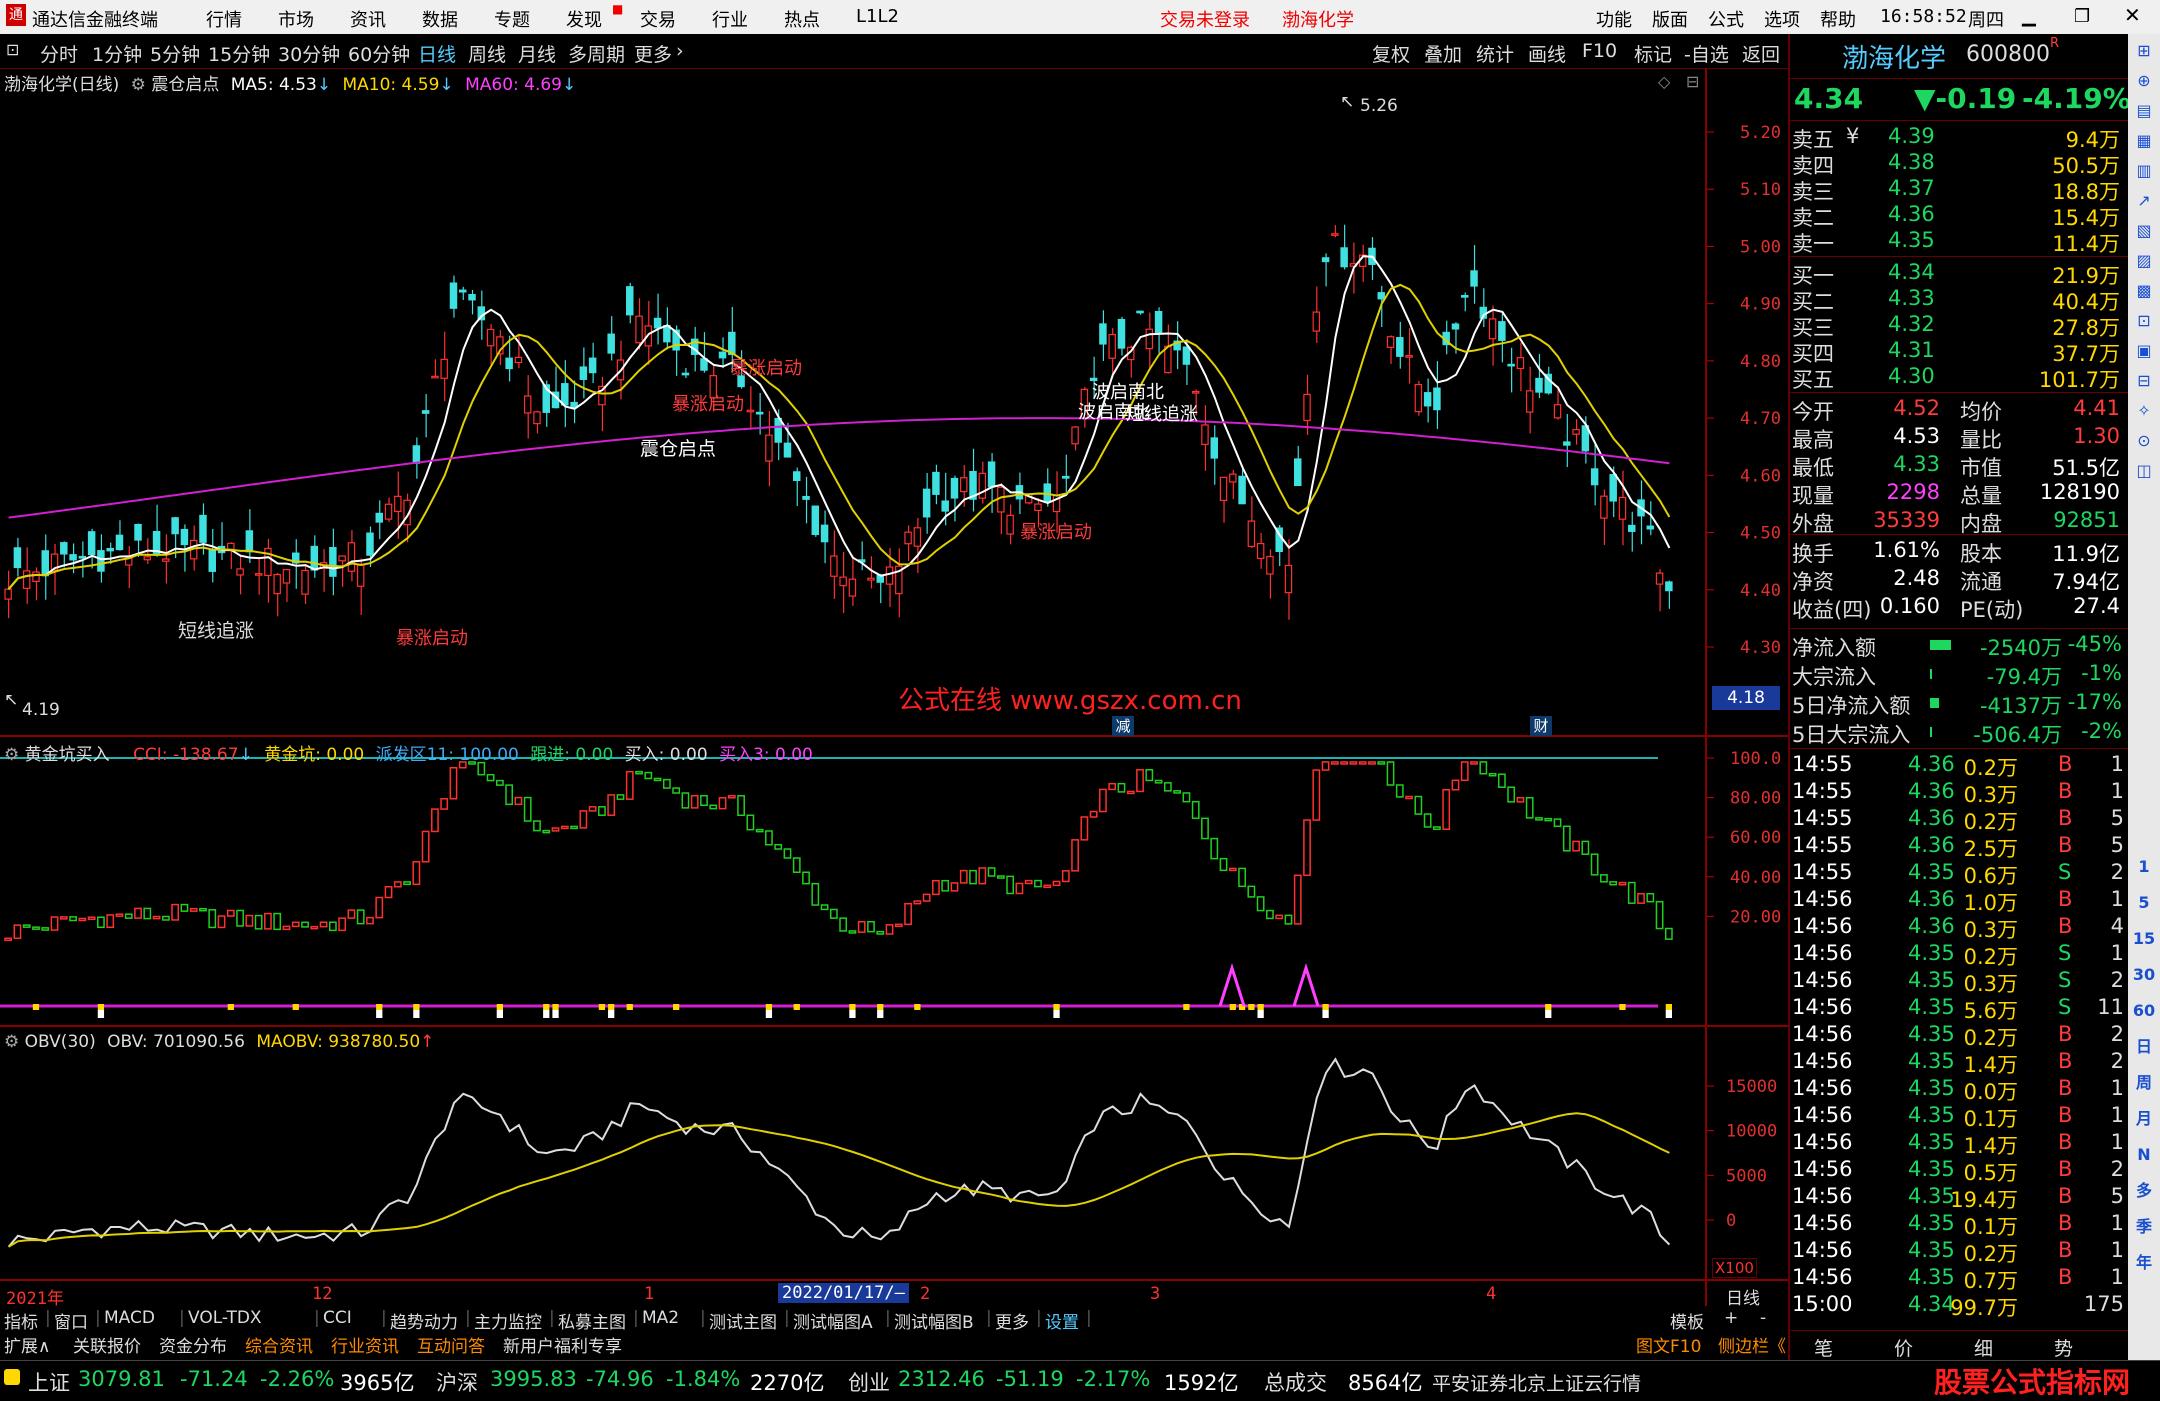  Describe the element at coordinates (2144, 1191) in the screenshot. I see `side-period-button: 多` at that location.